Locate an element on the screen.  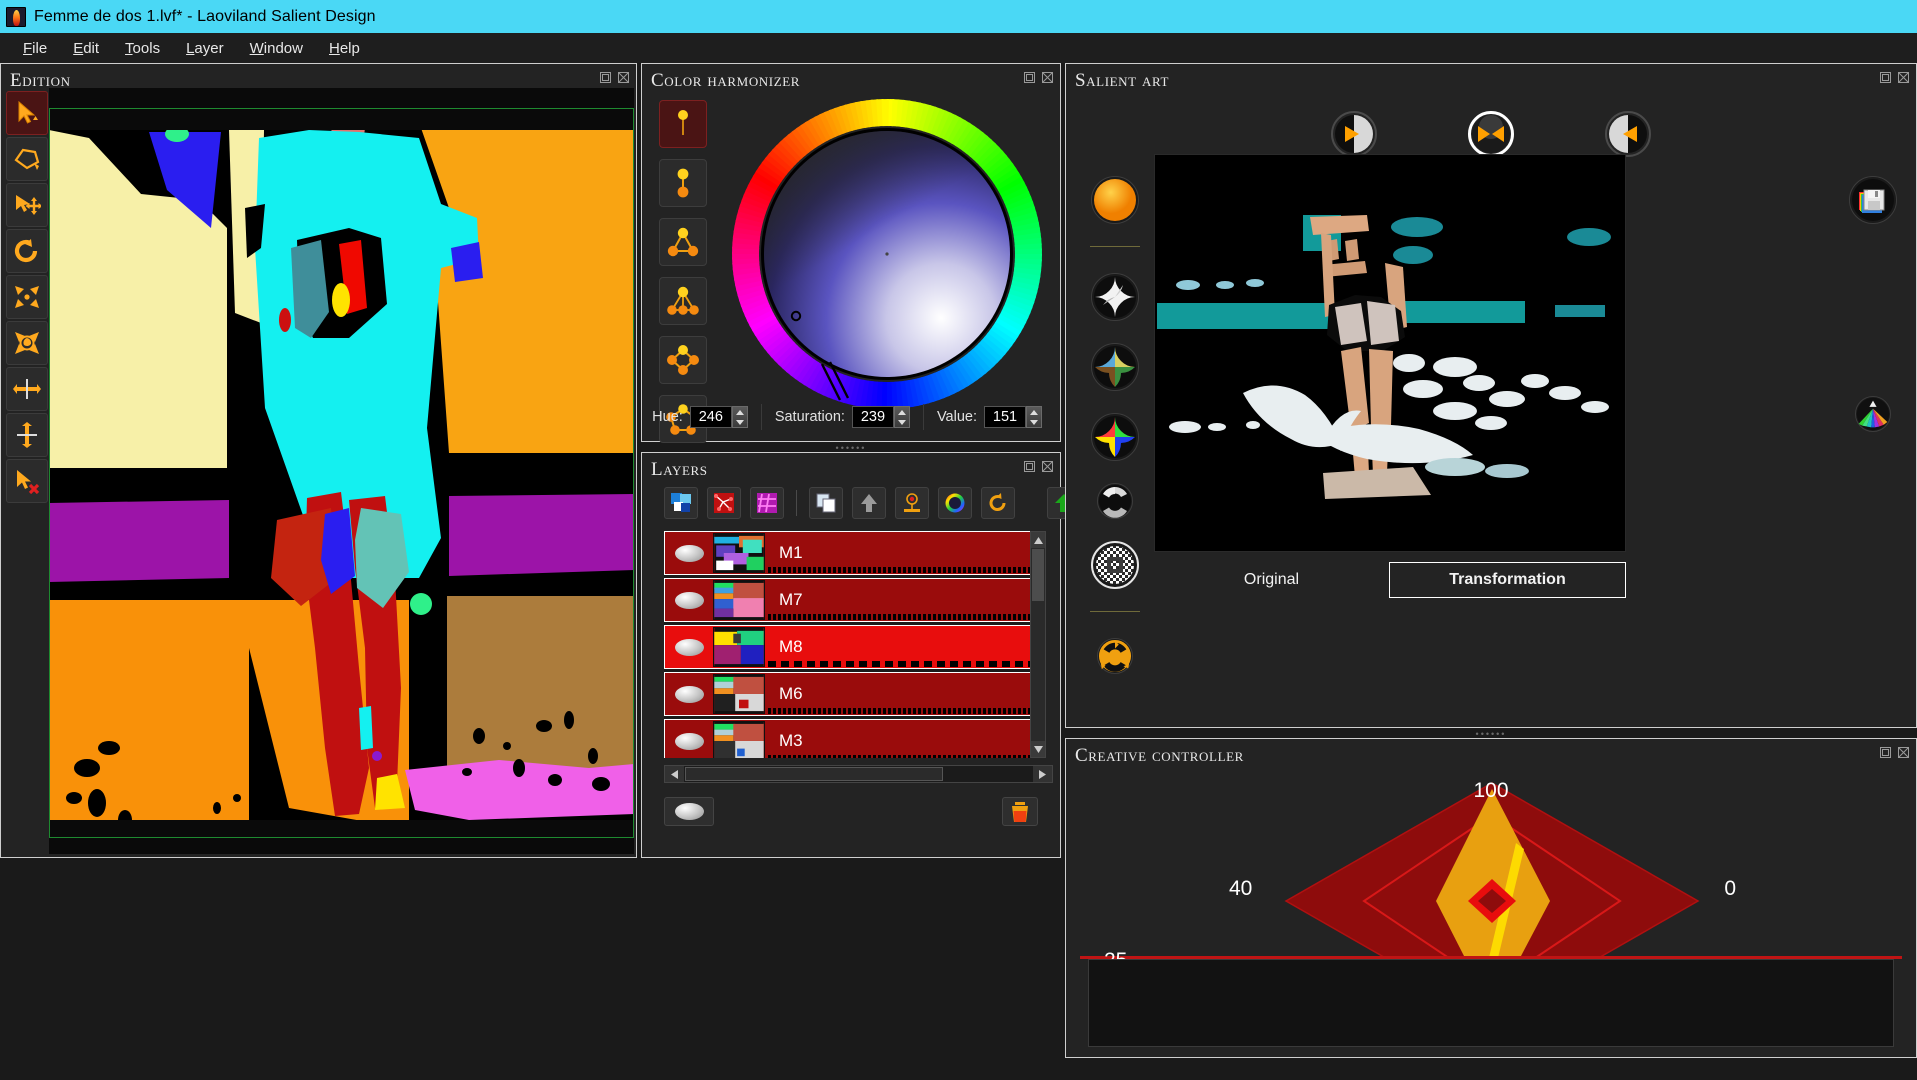
layer-list-vertical-scrollbar is located at coordinates (1038, 644).